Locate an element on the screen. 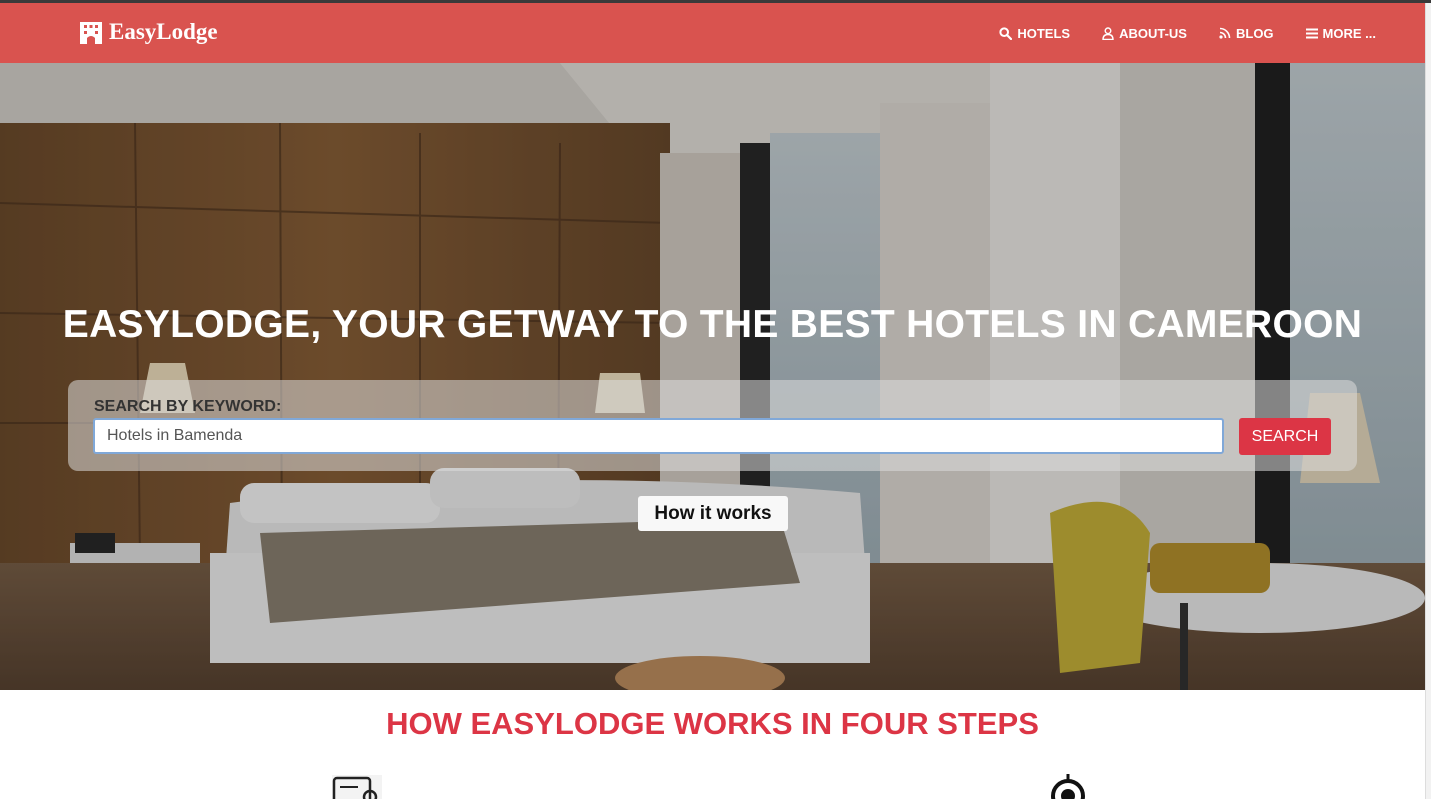 The height and width of the screenshot is (799, 1431). search-panel: SEARCH BY KEYWORD: SEARCH is located at coordinates (712, 425).